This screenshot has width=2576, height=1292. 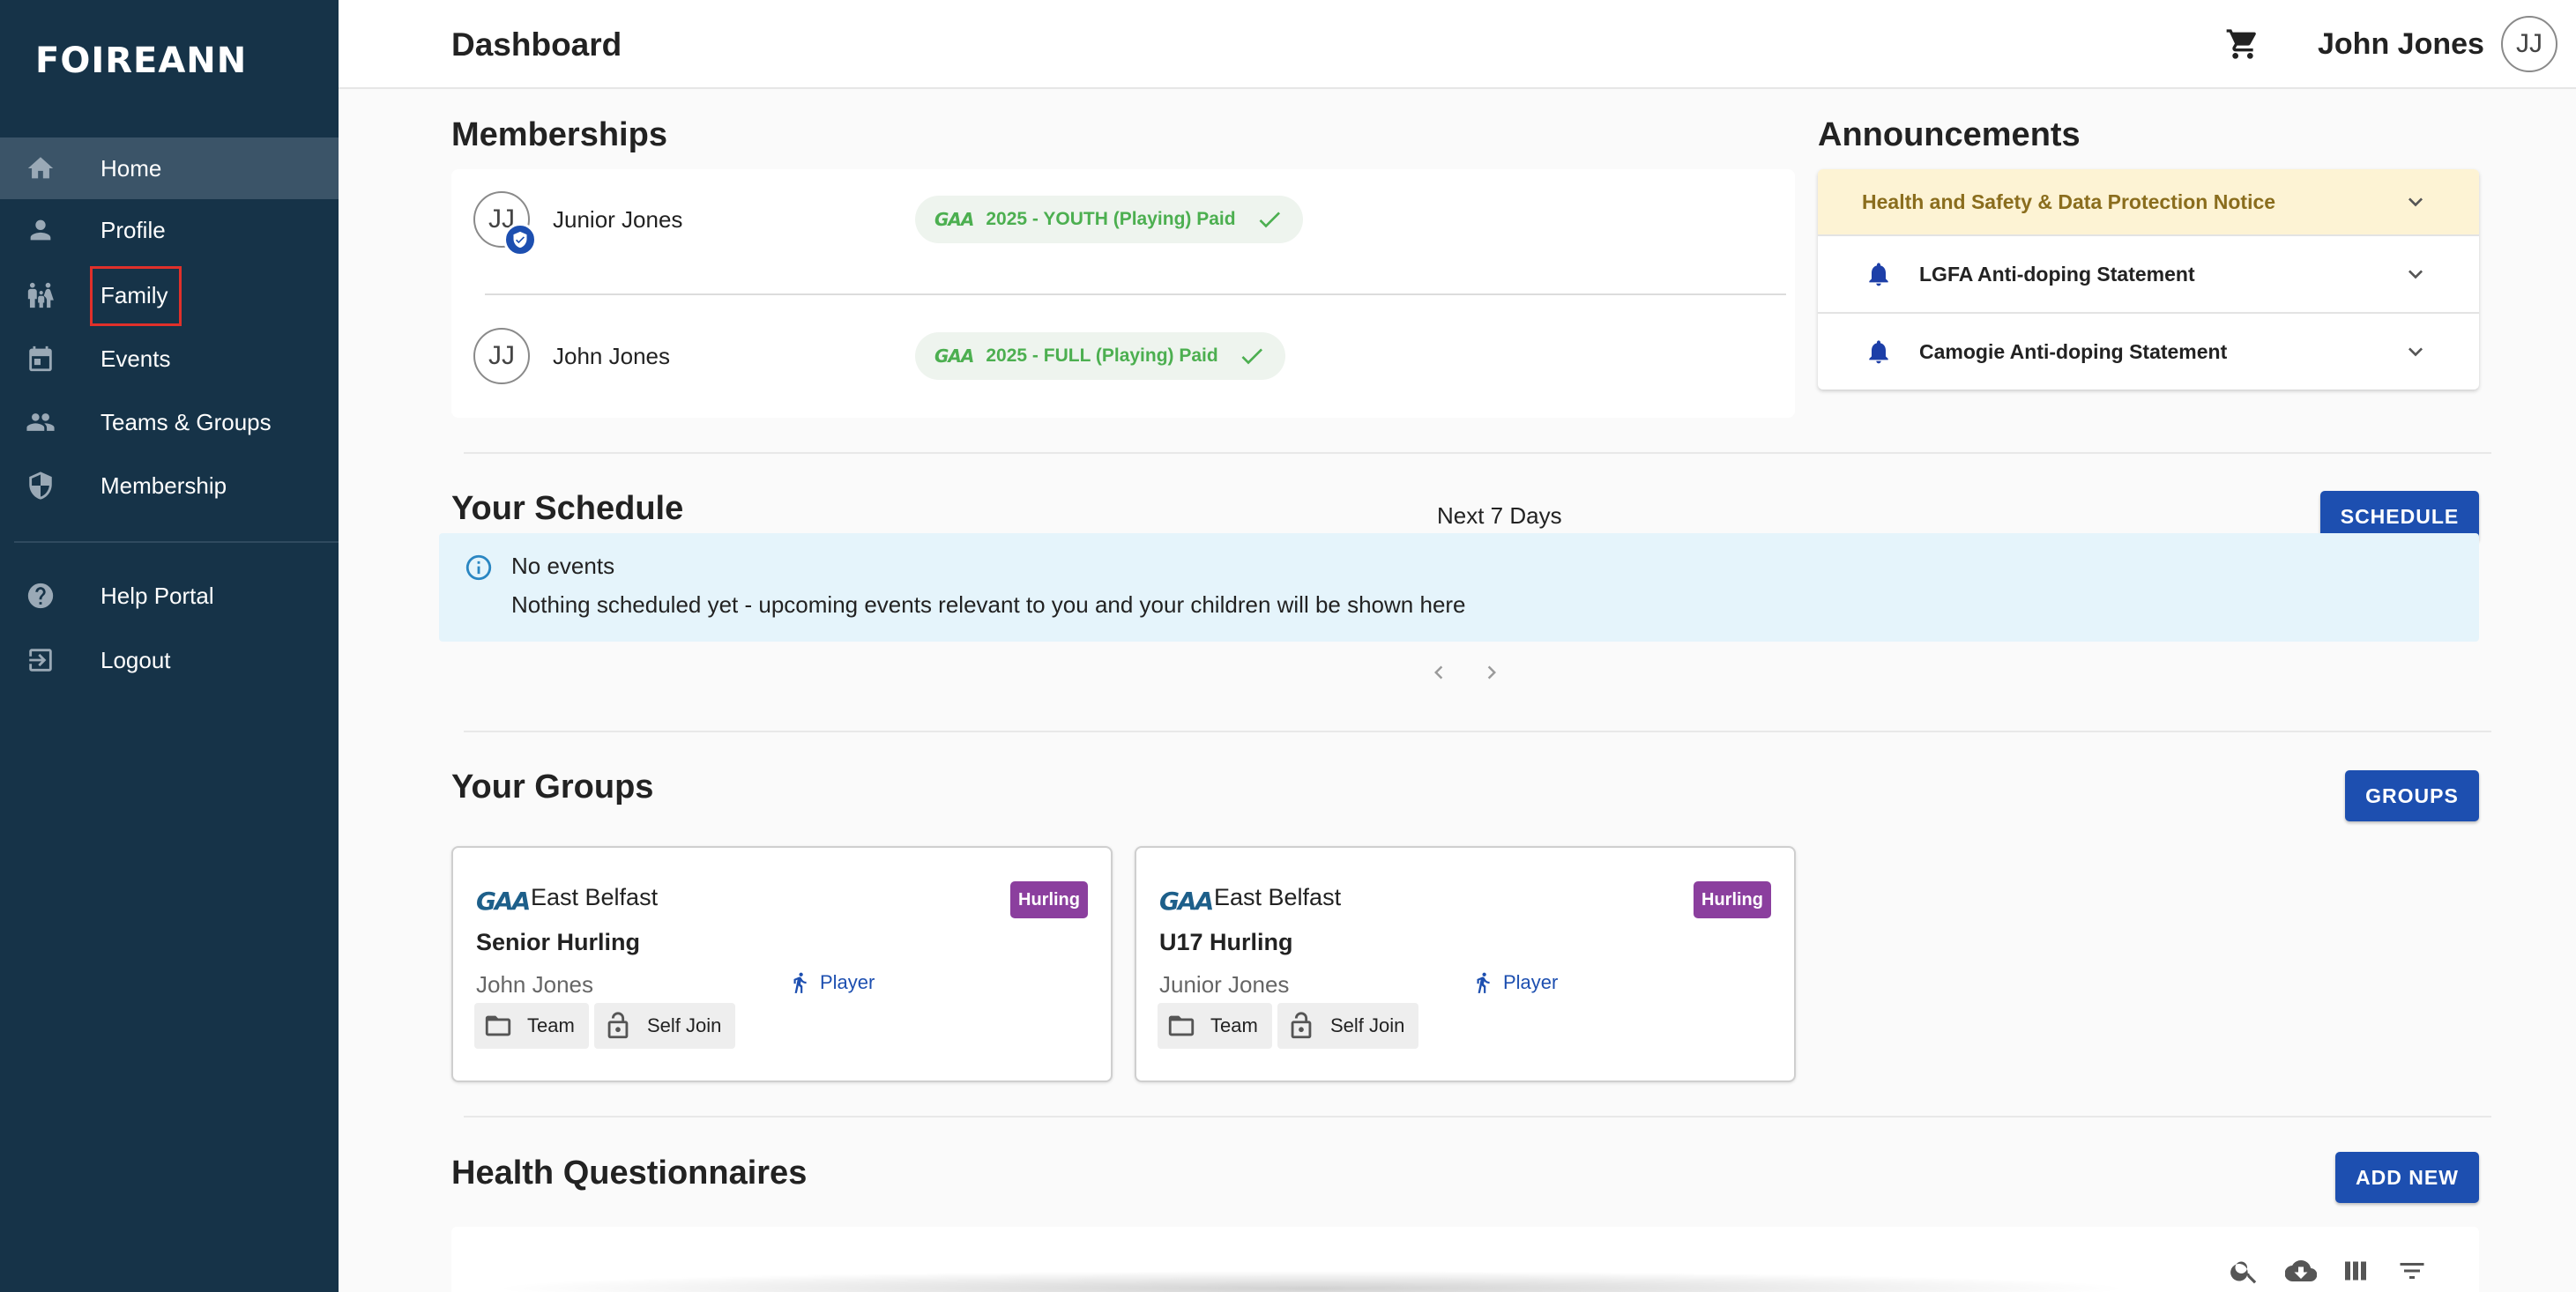 I want to click on group-member-name: Junior Jones, so click(x=1224, y=984).